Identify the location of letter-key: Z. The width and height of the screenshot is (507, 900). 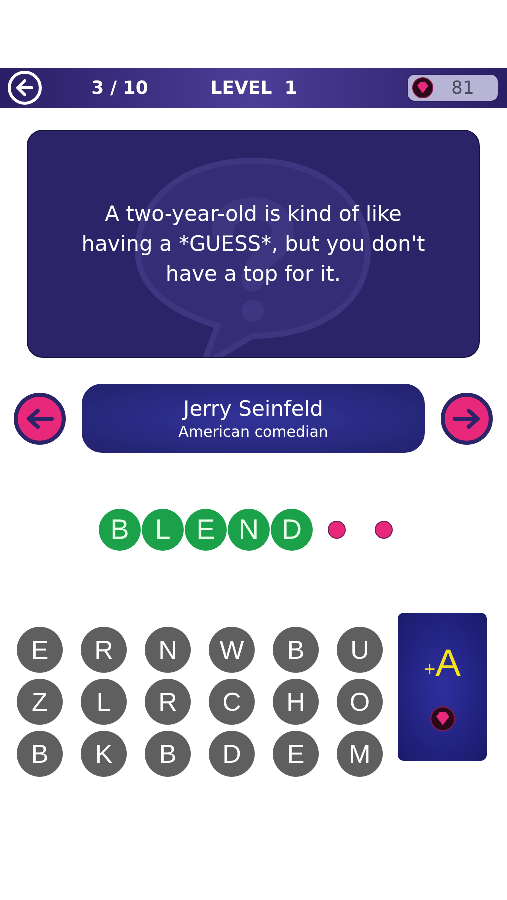
(40, 702).